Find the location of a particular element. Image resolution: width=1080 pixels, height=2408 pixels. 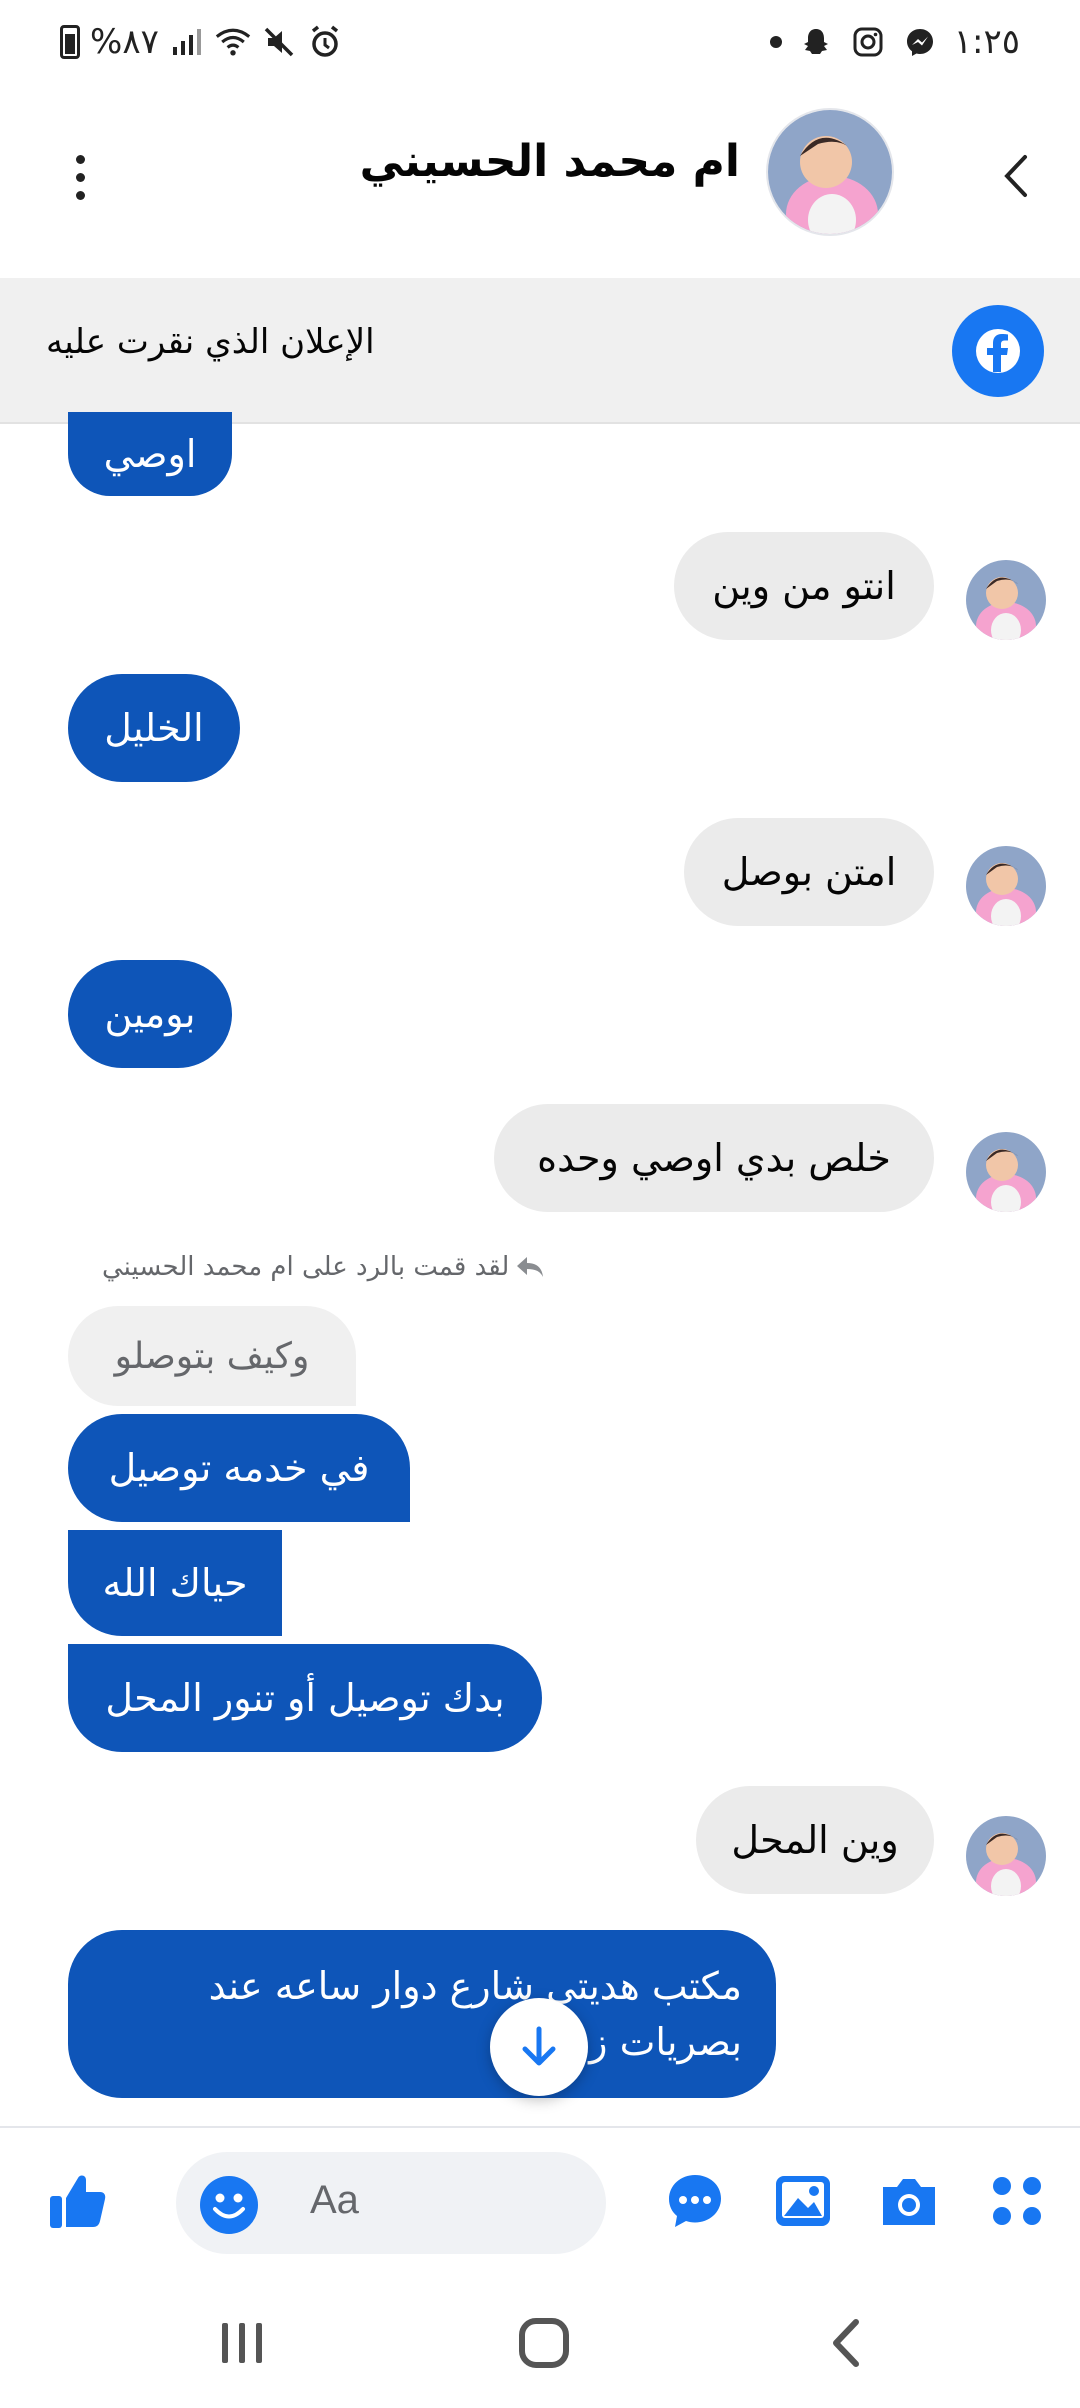

battery-level: %٨٧ is located at coordinates (124, 42).